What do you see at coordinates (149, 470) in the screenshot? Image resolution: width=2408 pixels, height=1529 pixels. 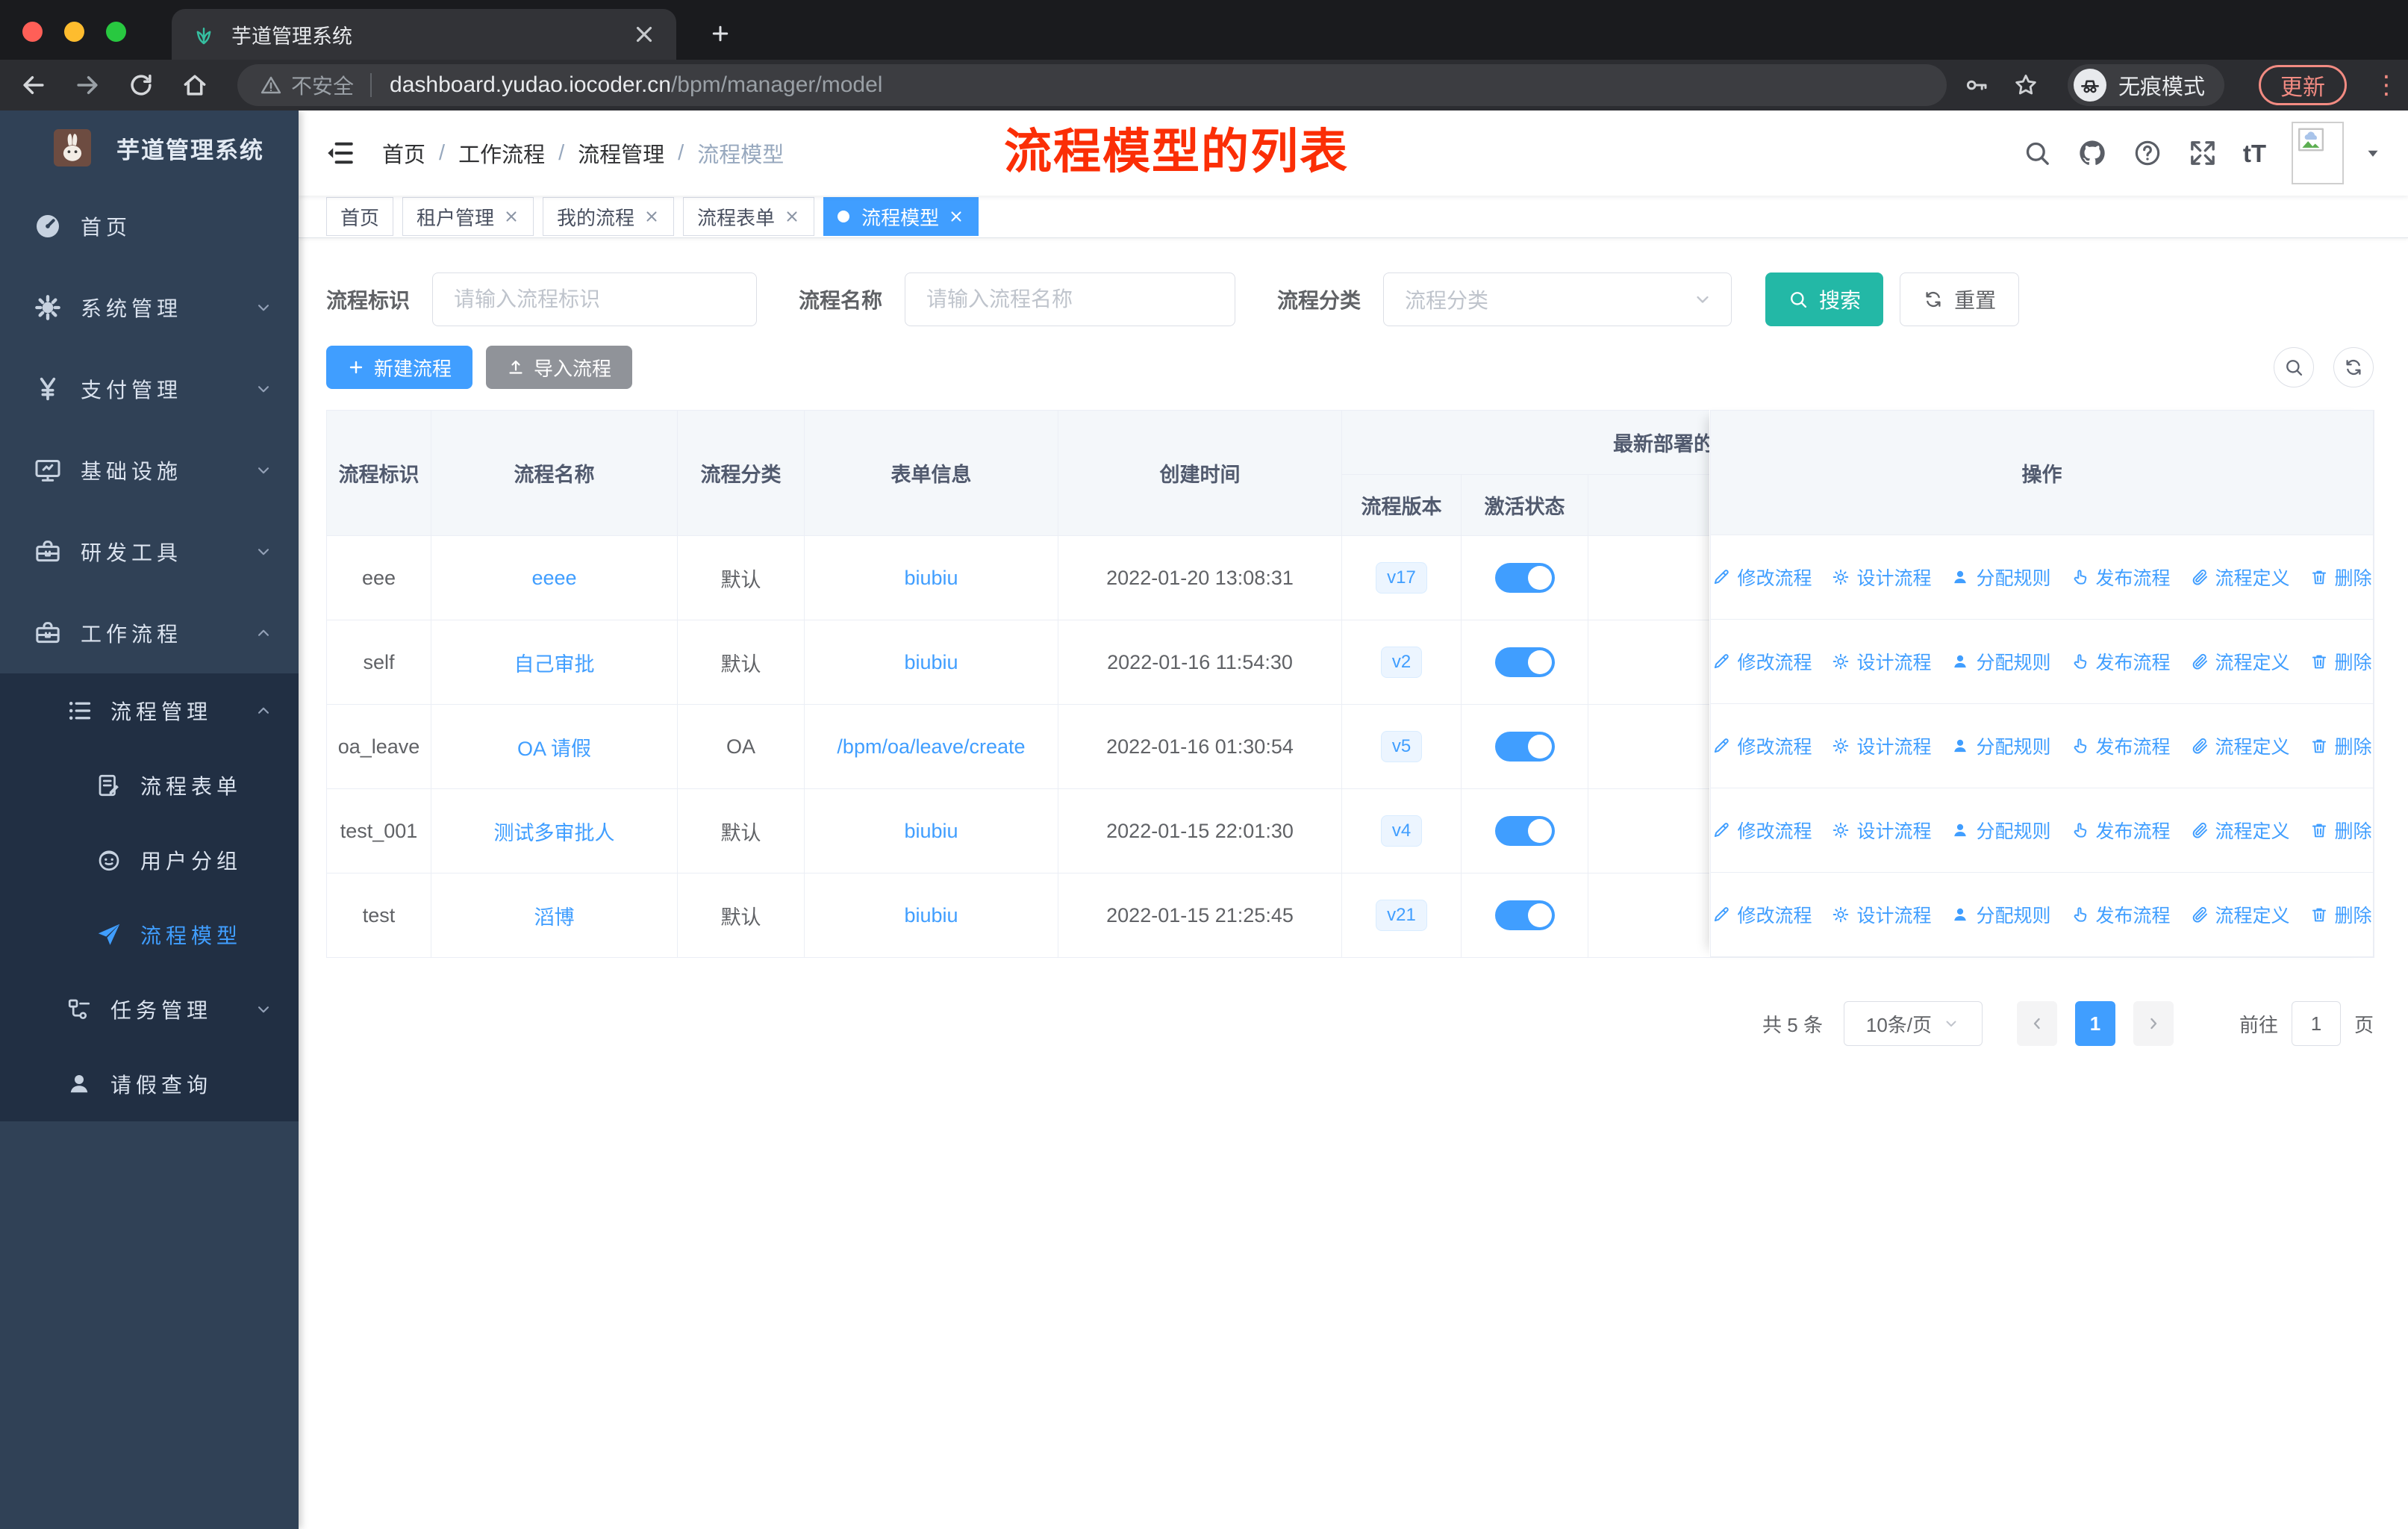 I see `sidebar-item-infra: 基础设施` at bounding box center [149, 470].